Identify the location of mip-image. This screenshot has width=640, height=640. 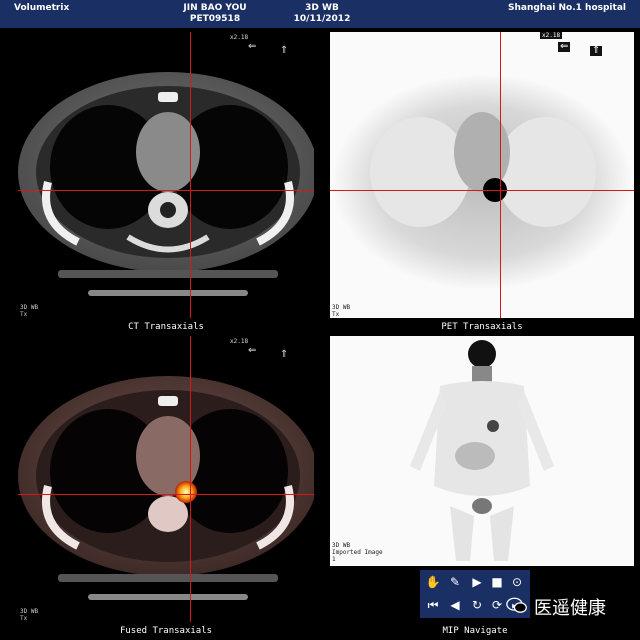
(482, 450).